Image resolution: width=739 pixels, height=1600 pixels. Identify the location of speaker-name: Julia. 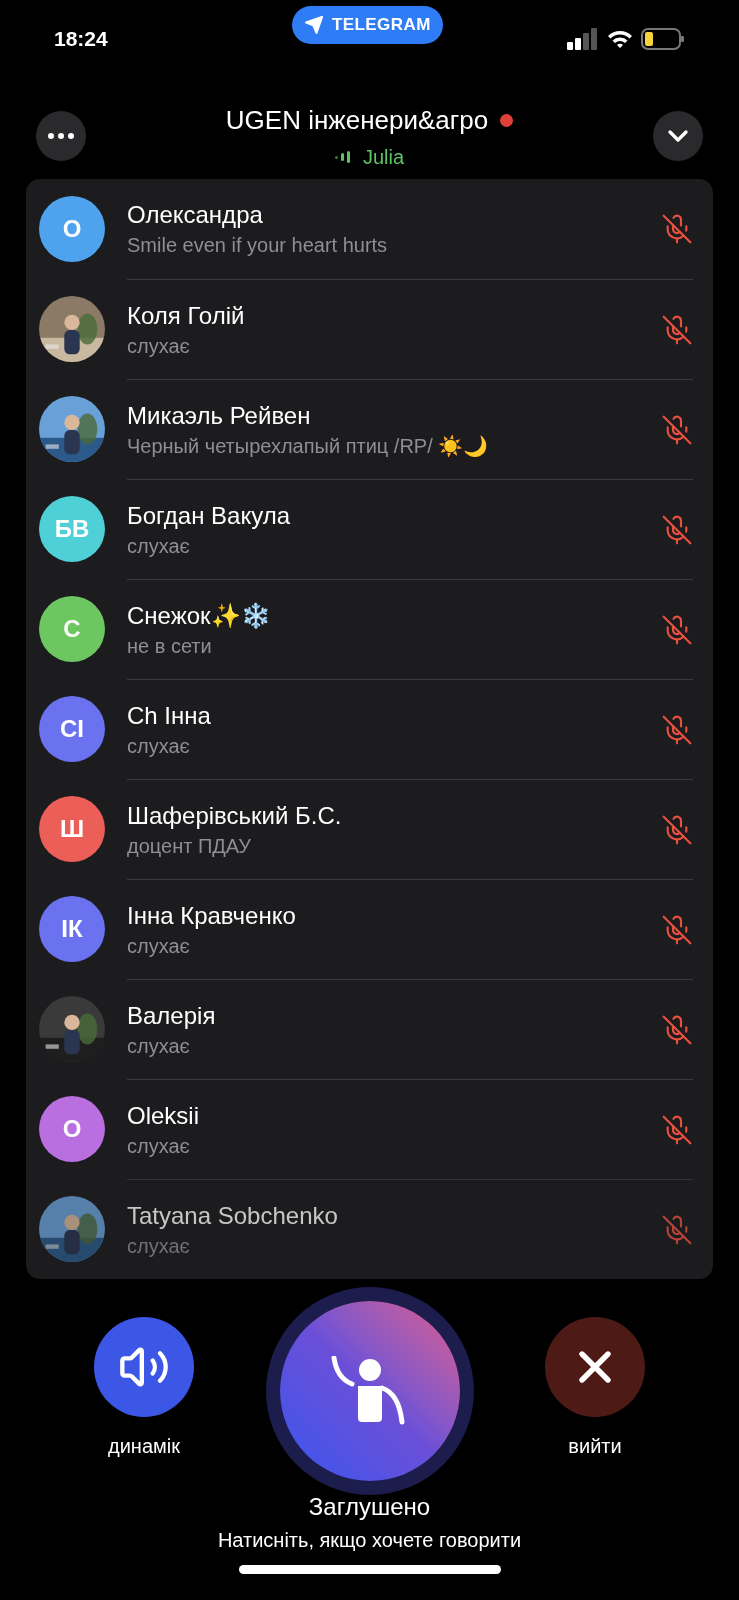
(383, 157).